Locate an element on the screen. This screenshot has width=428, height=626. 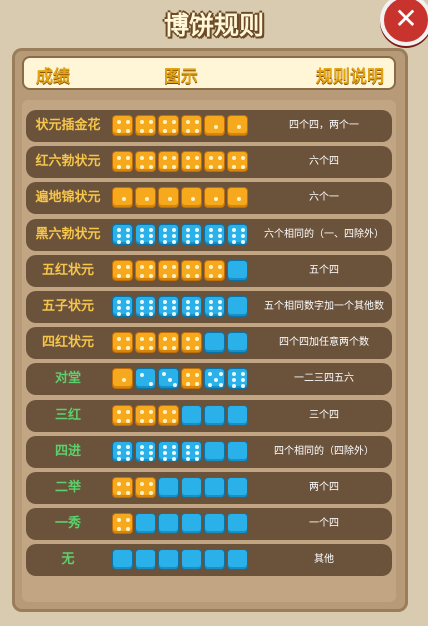
rule-description: 四个四加任意两个数 is located at coordinates (324, 342).